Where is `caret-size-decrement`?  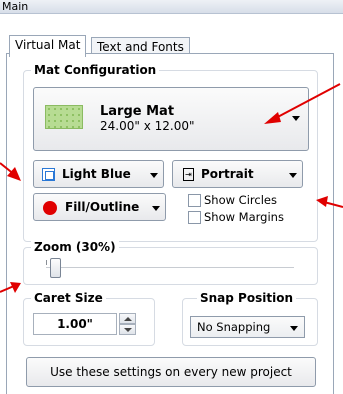 caret-size-decrement is located at coordinates (127, 329).